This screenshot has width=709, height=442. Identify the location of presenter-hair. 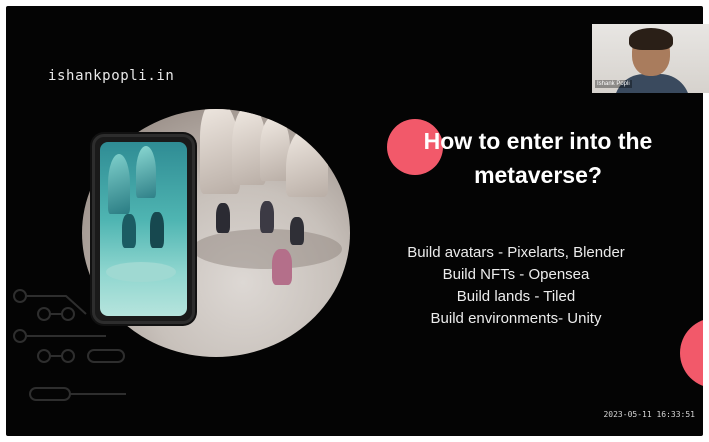
(651, 39).